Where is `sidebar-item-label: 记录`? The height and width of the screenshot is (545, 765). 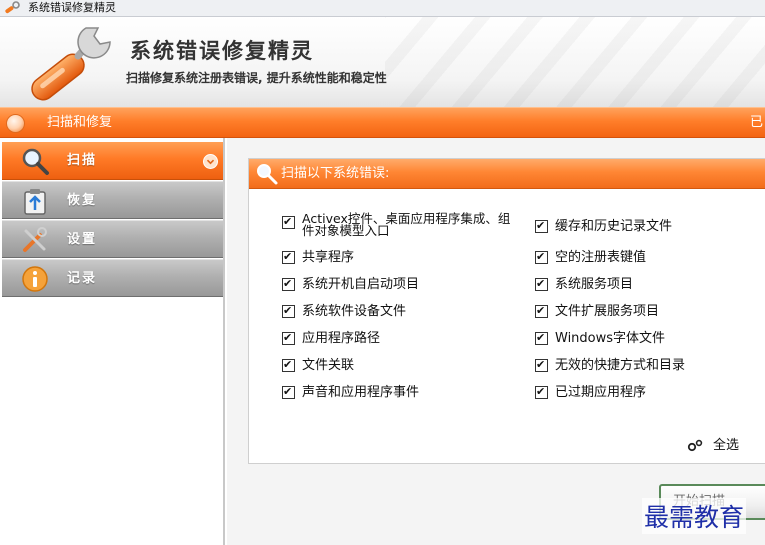
sidebar-item-label: 记录 is located at coordinates (82, 278).